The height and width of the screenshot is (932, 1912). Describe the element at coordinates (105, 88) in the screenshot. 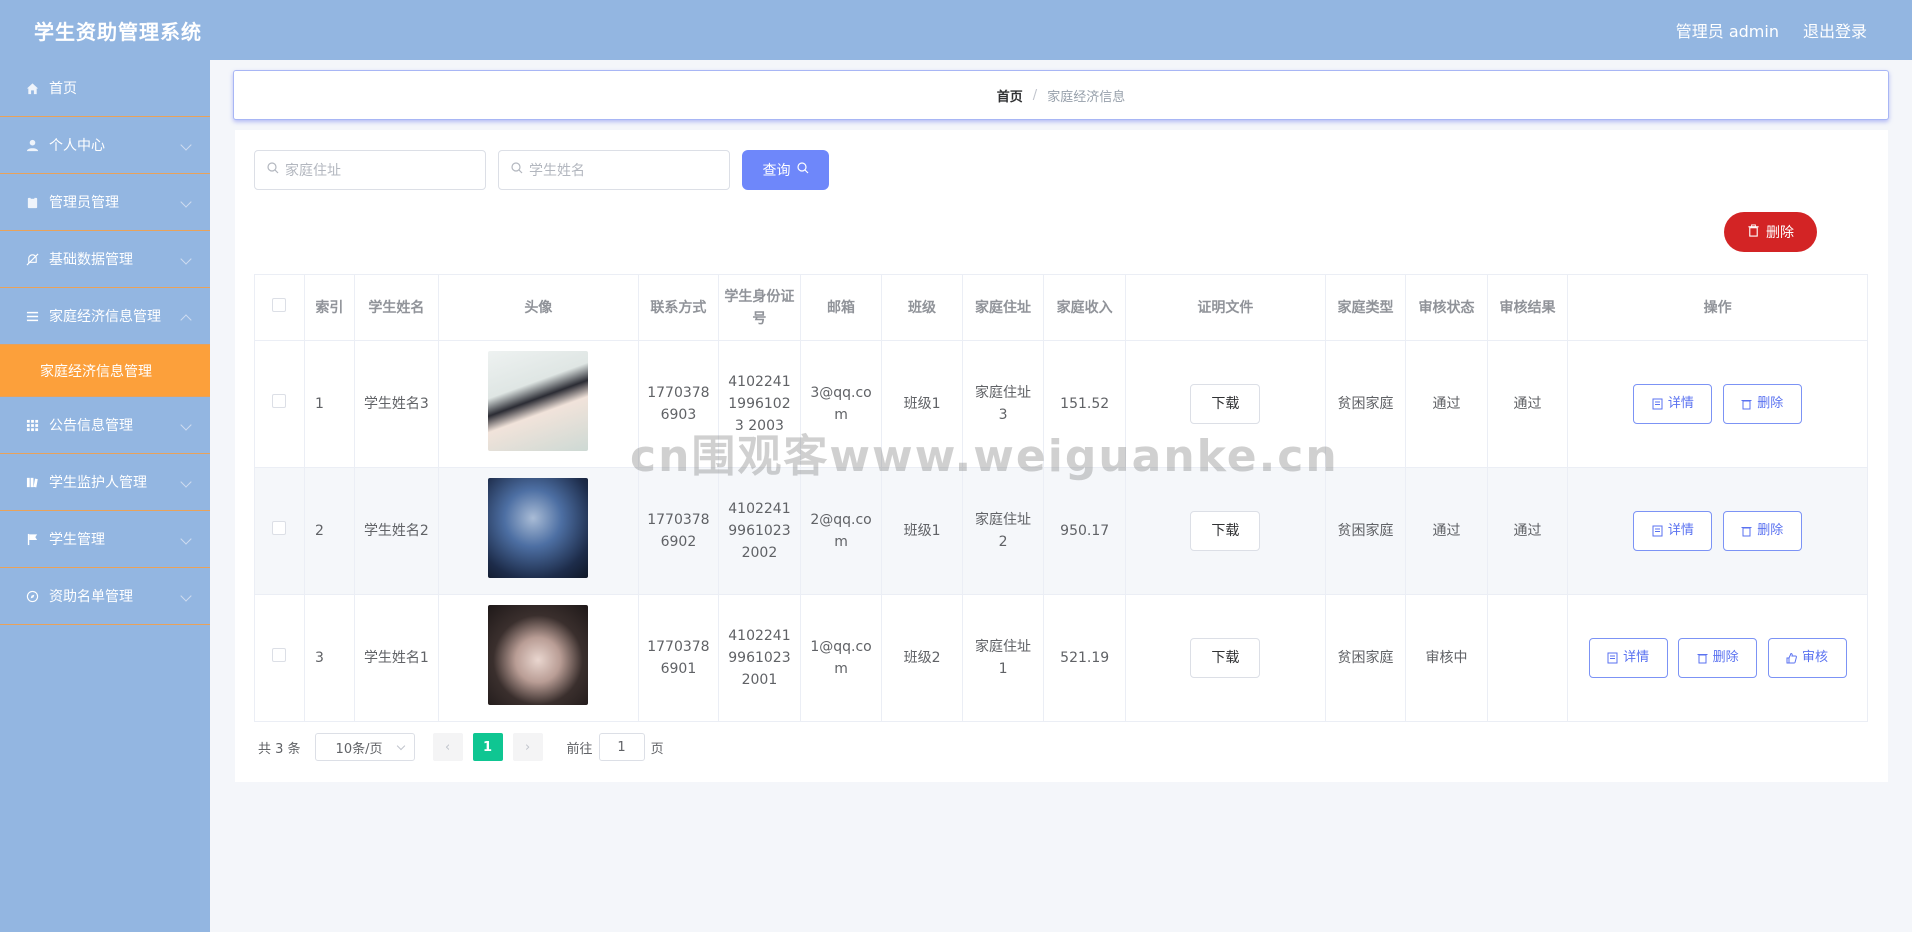

I see `sidebar-item-home: 首页` at that location.